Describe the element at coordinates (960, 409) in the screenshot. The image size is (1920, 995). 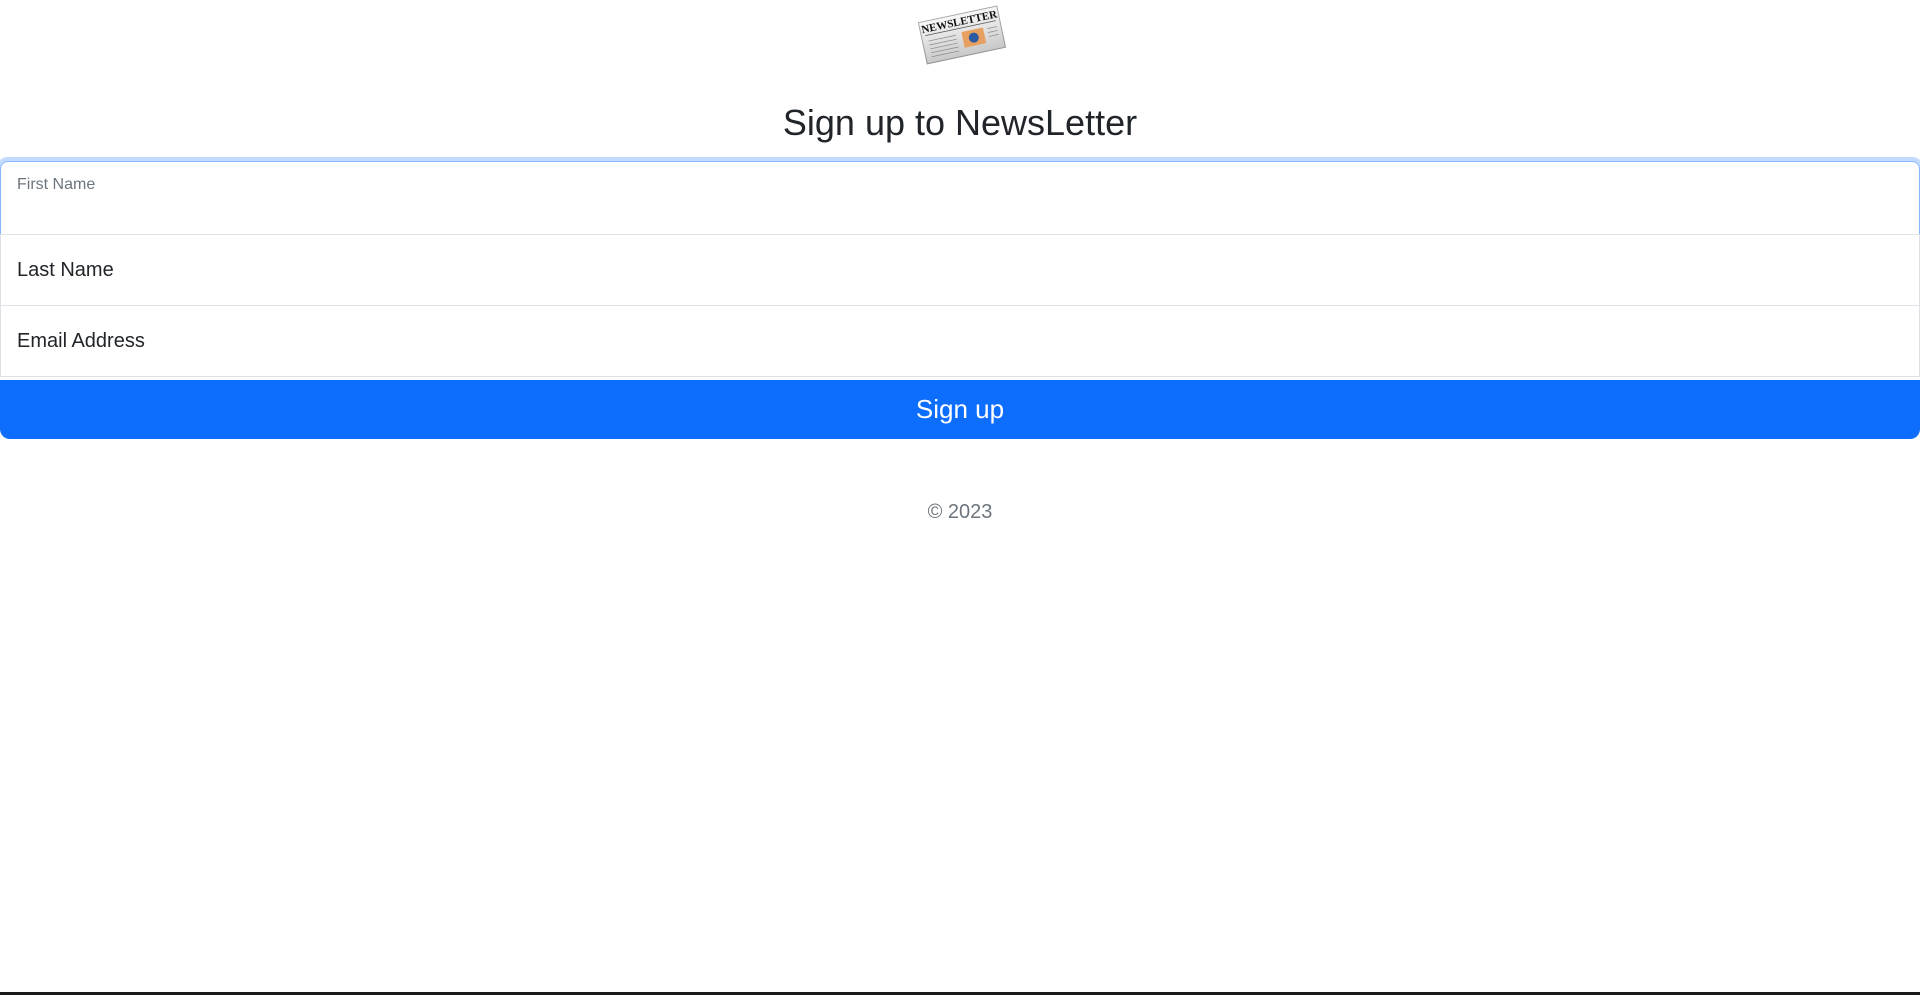
I see `sign-up-button: Sign up` at that location.